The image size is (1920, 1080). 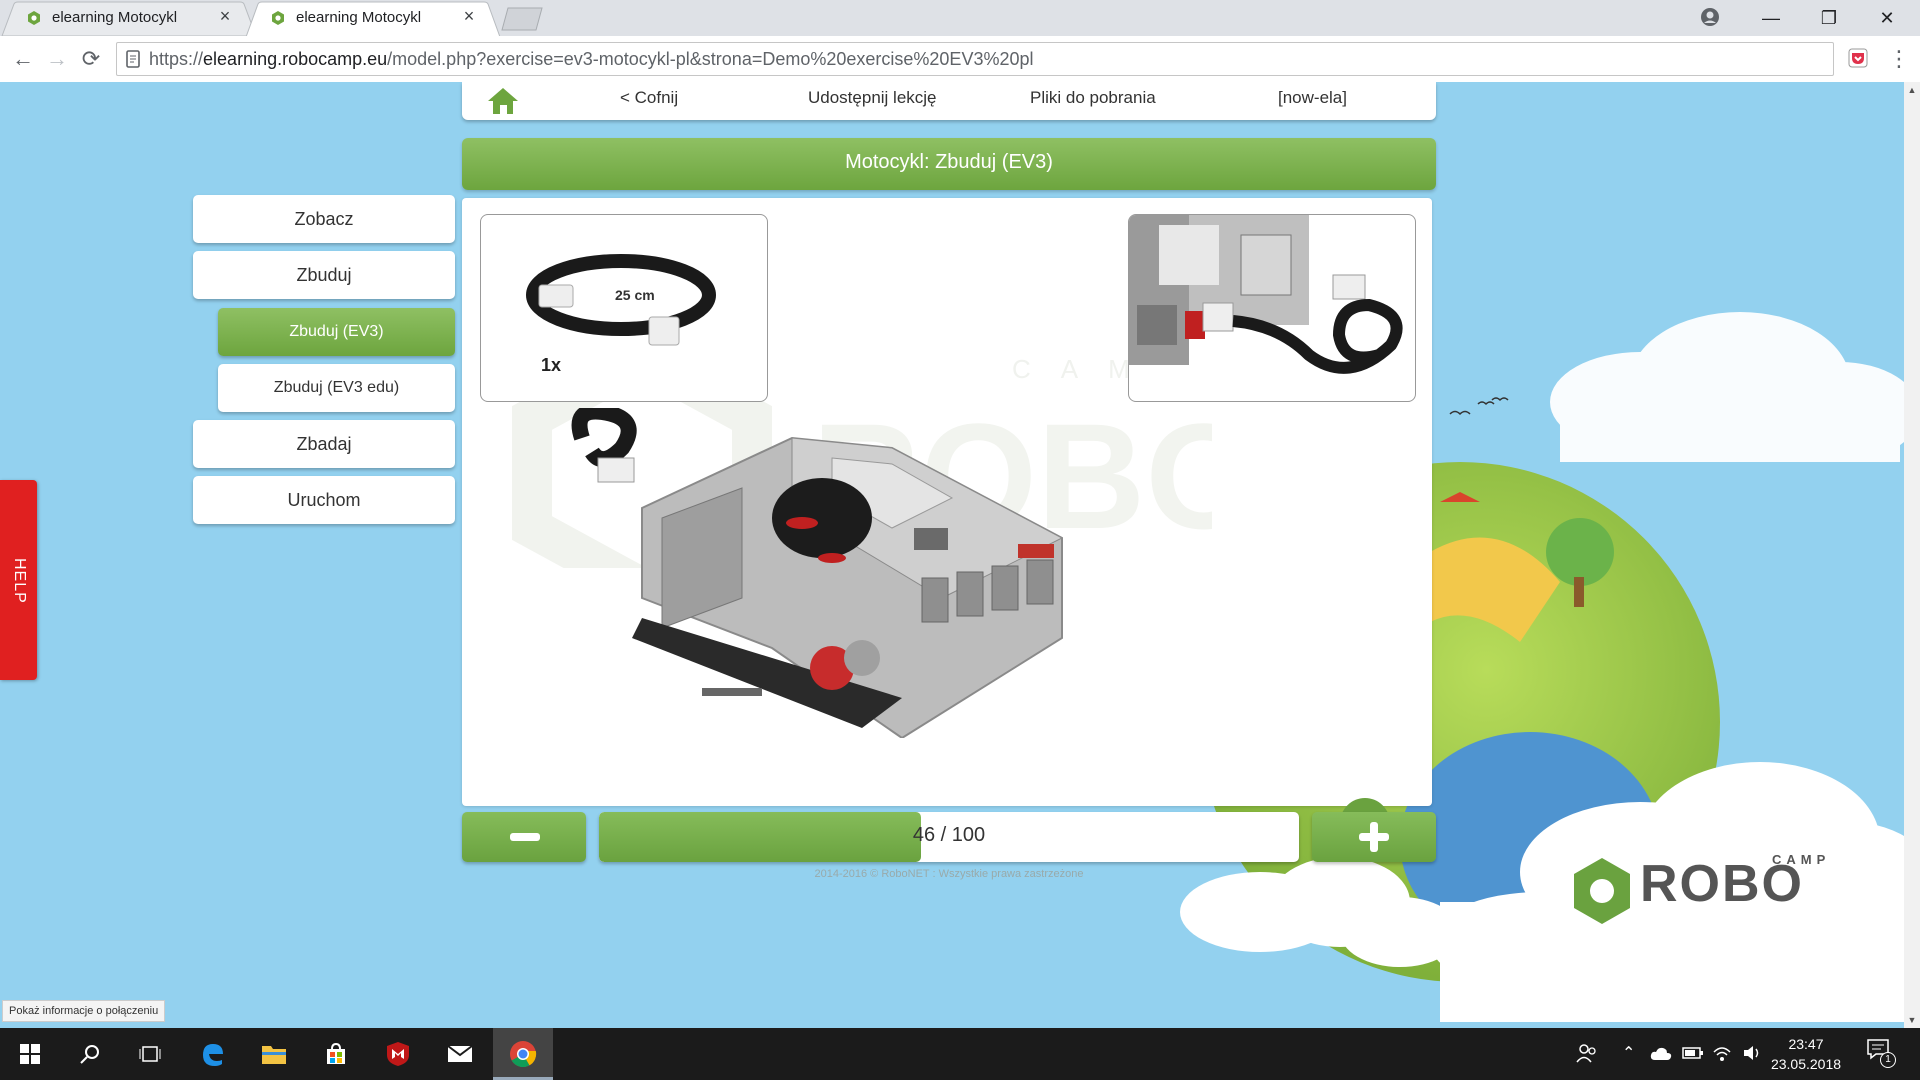 I want to click on clock-date: 23.05.2018, so click(x=1806, y=1064).